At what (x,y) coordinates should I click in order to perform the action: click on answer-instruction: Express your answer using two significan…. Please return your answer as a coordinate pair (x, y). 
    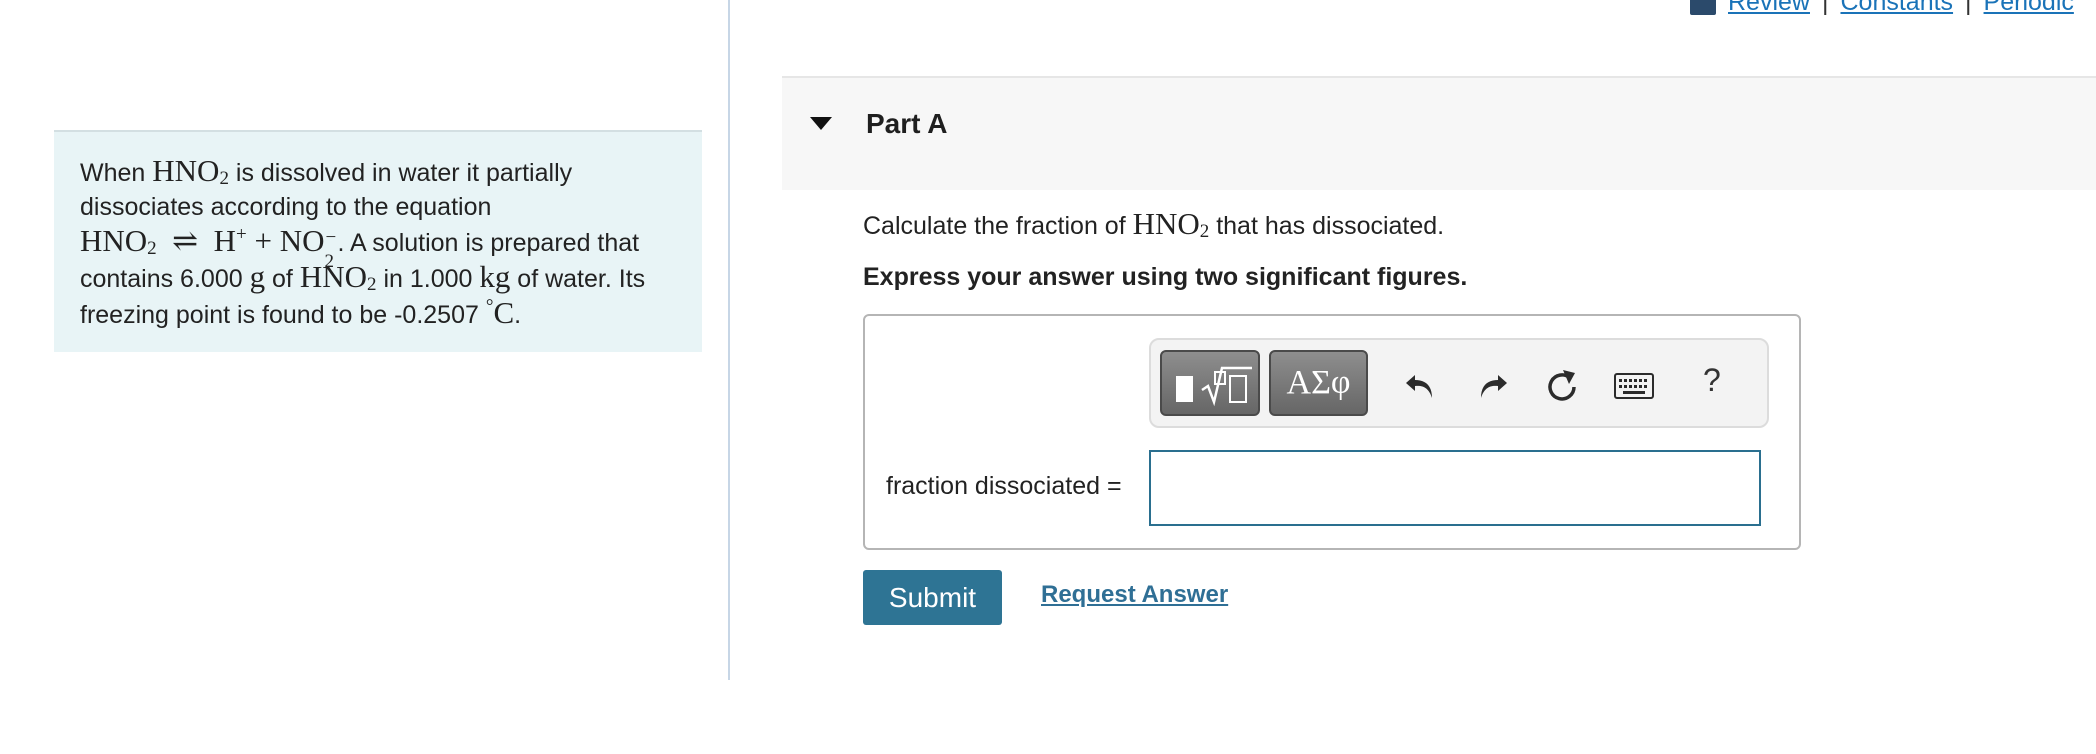
    Looking at the image, I should click on (1165, 277).